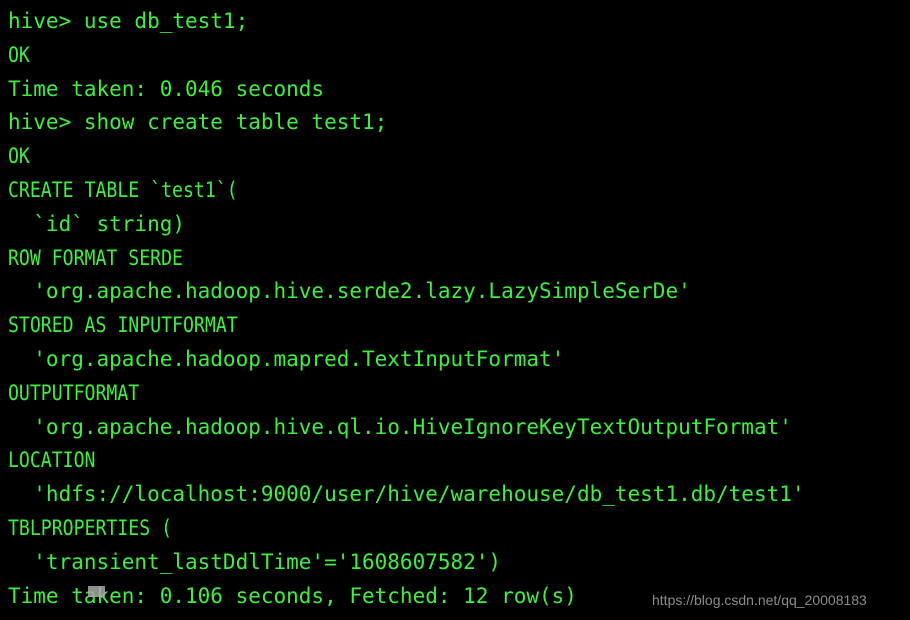  What do you see at coordinates (166, 88) in the screenshot?
I see `terminal-line: Time taken: 0.046 seconds` at bounding box center [166, 88].